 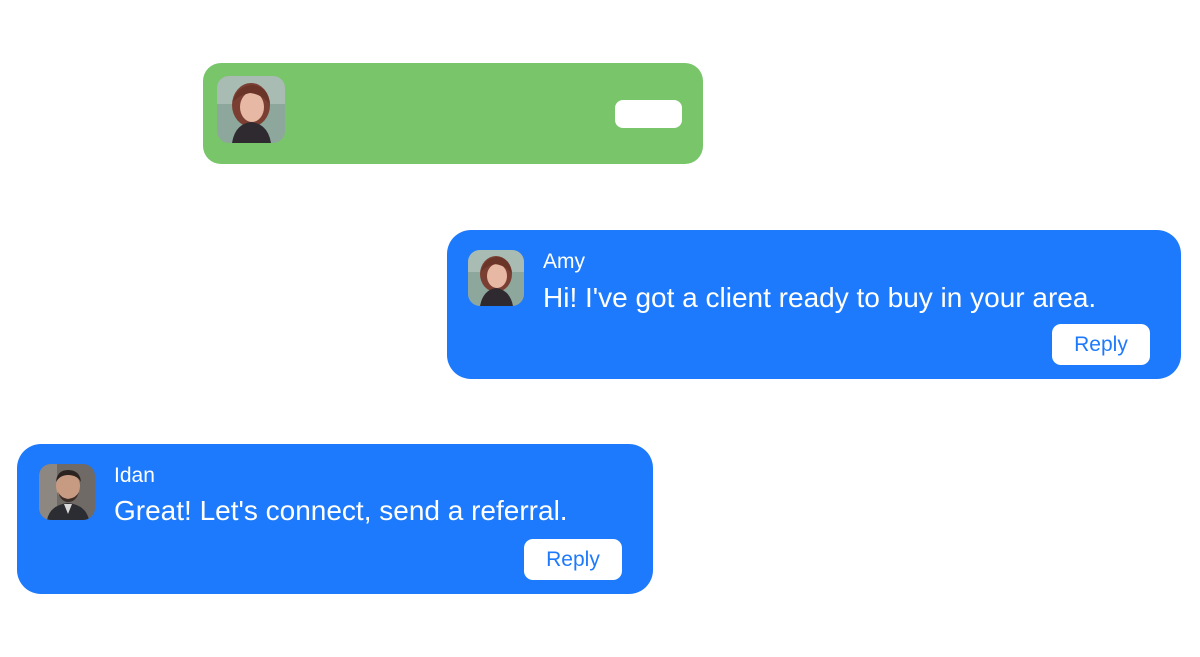 What do you see at coordinates (648, 114) in the screenshot?
I see `blank-pill` at bounding box center [648, 114].